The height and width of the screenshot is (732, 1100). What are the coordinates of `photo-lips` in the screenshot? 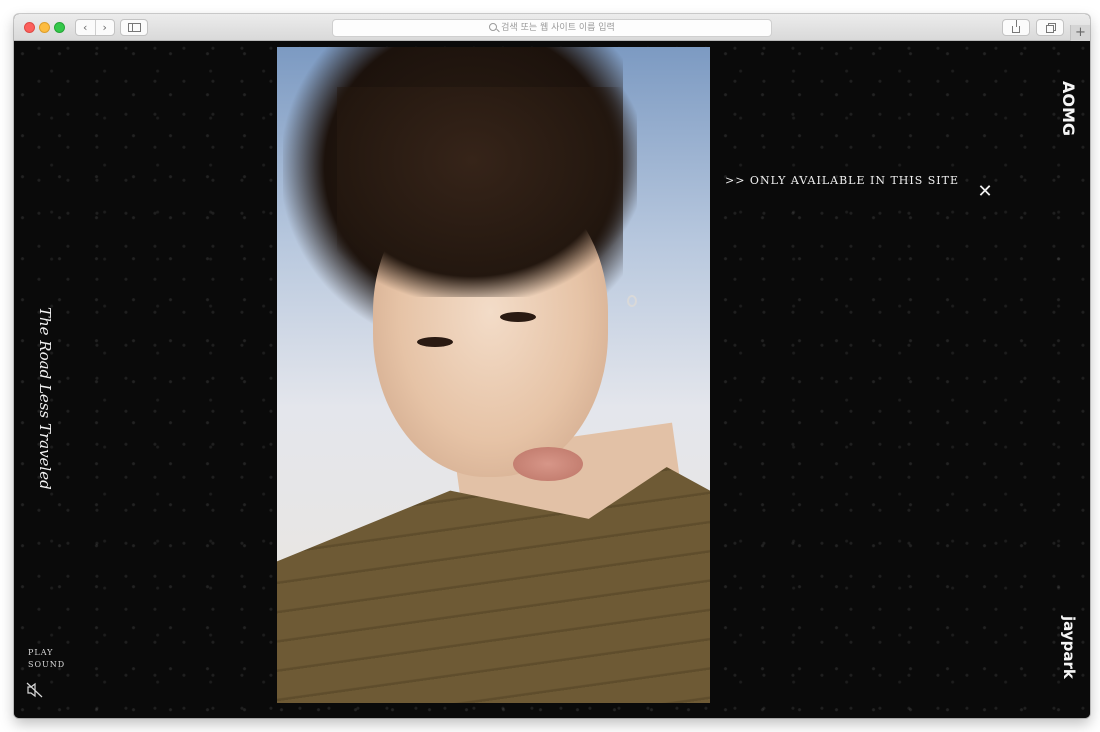 It's located at (548, 464).